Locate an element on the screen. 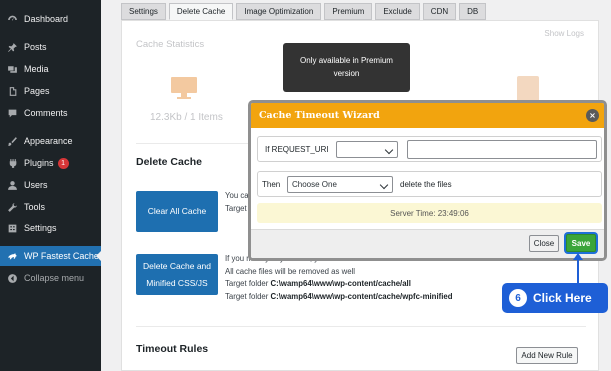  tab-db: DB is located at coordinates (473, 11).